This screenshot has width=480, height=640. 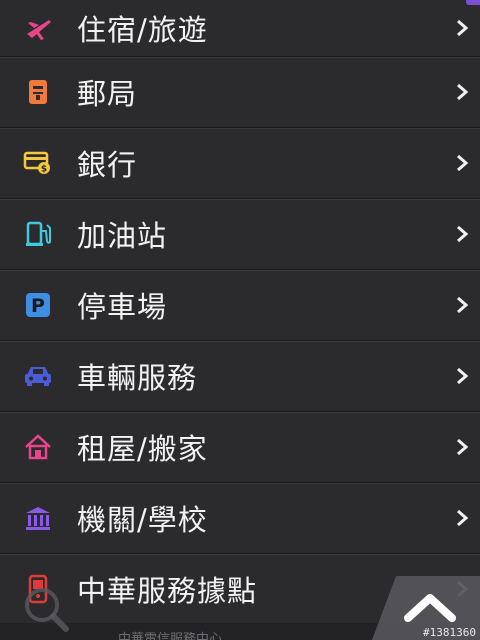 What do you see at coordinates (107, 94) in the screenshot?
I see `list-item-label: 郵局` at bounding box center [107, 94].